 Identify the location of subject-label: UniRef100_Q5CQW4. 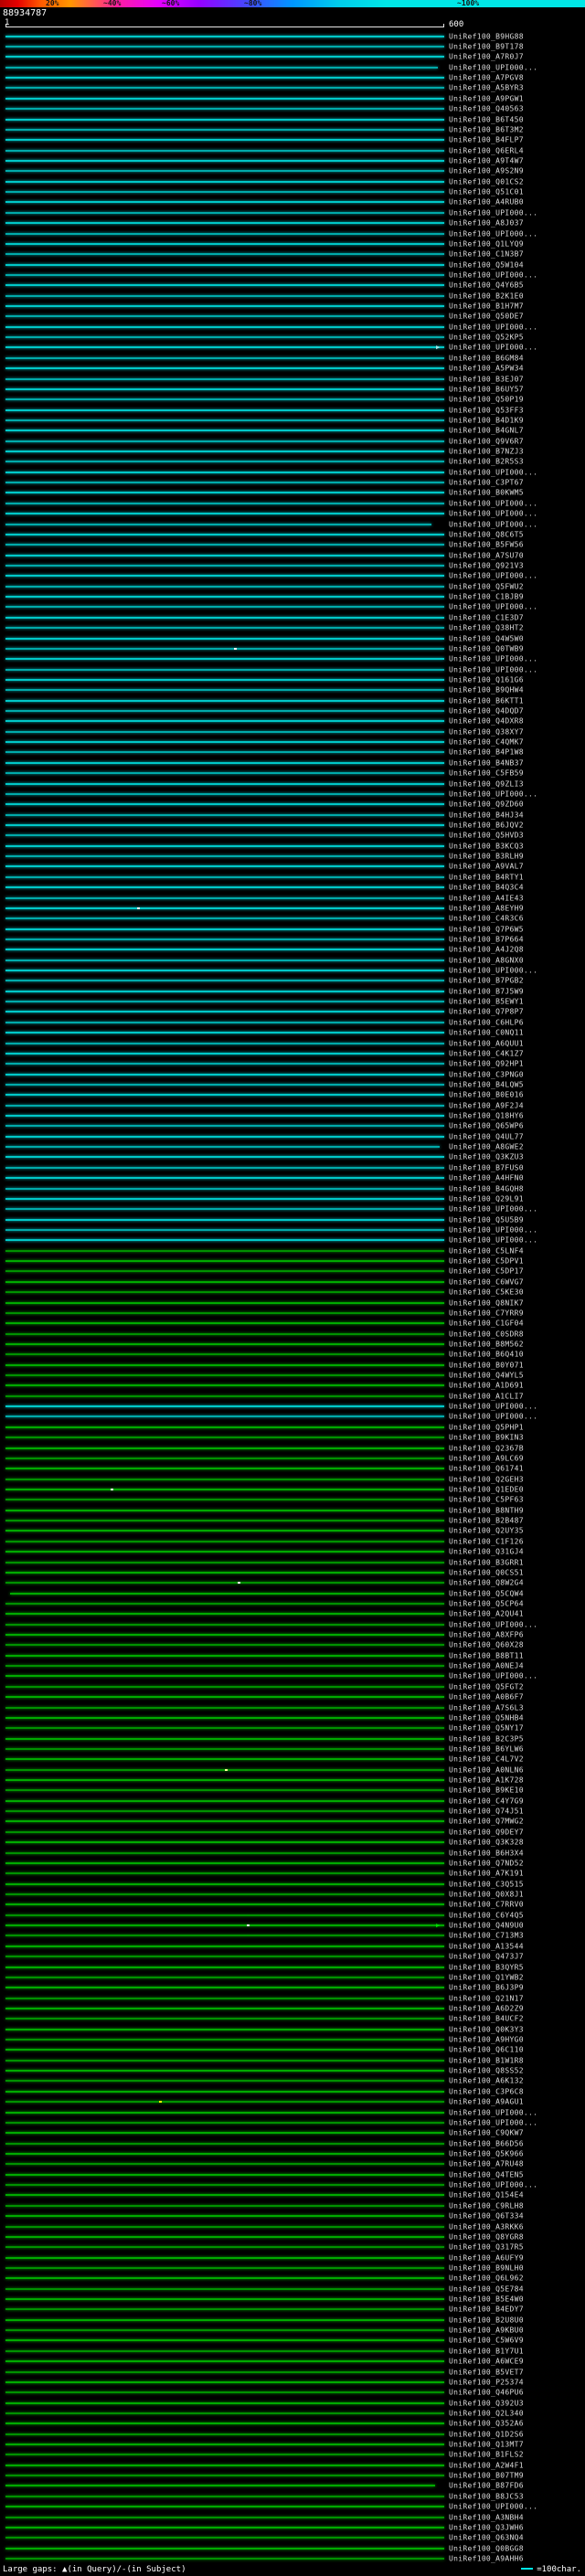
(487, 1593).